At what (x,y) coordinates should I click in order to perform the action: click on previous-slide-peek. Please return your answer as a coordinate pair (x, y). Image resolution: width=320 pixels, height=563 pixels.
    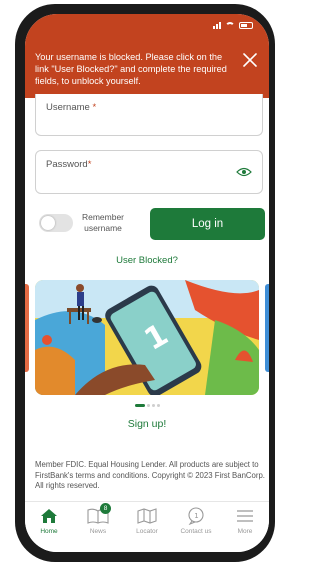
    Looking at the image, I should click on (27, 328).